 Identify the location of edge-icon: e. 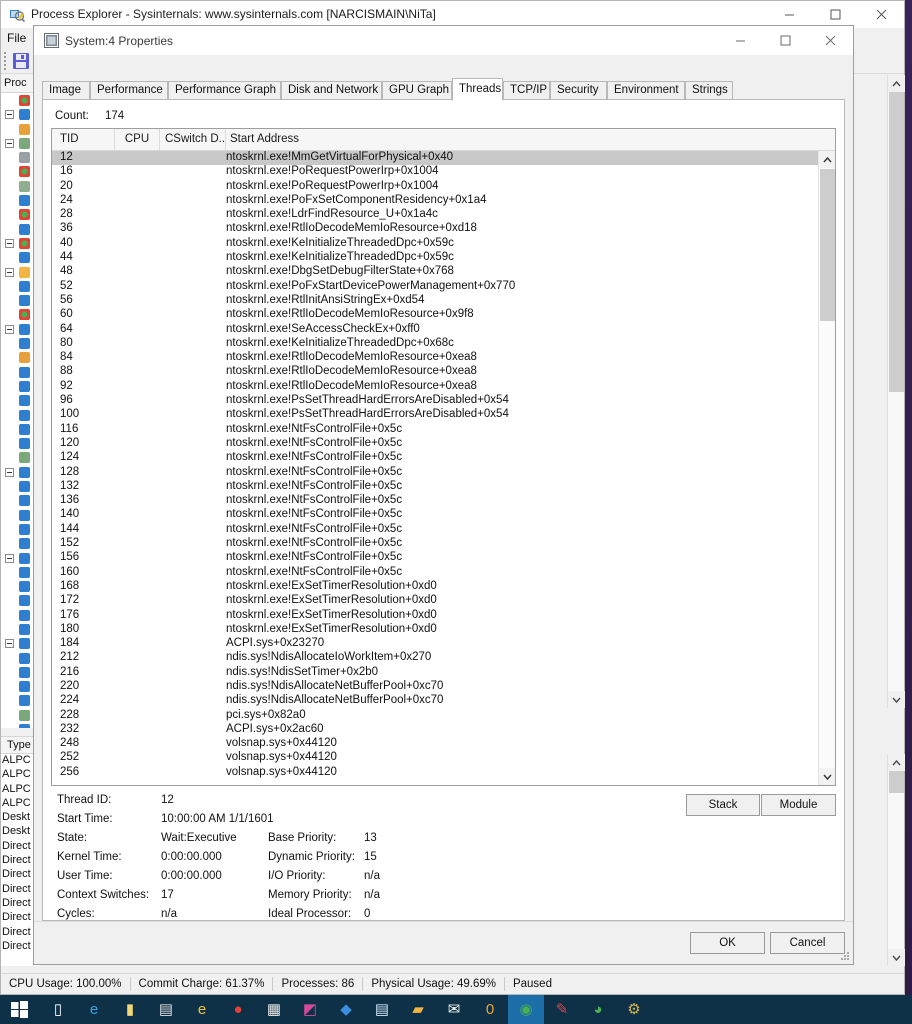
(94, 1009).